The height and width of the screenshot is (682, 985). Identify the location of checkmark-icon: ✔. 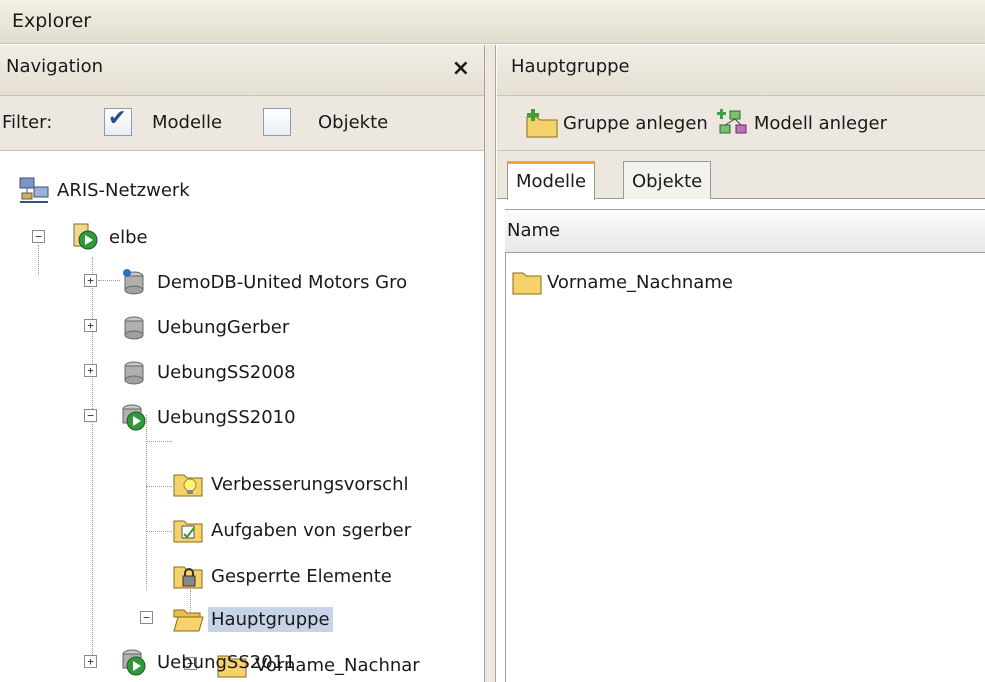
(117, 118).